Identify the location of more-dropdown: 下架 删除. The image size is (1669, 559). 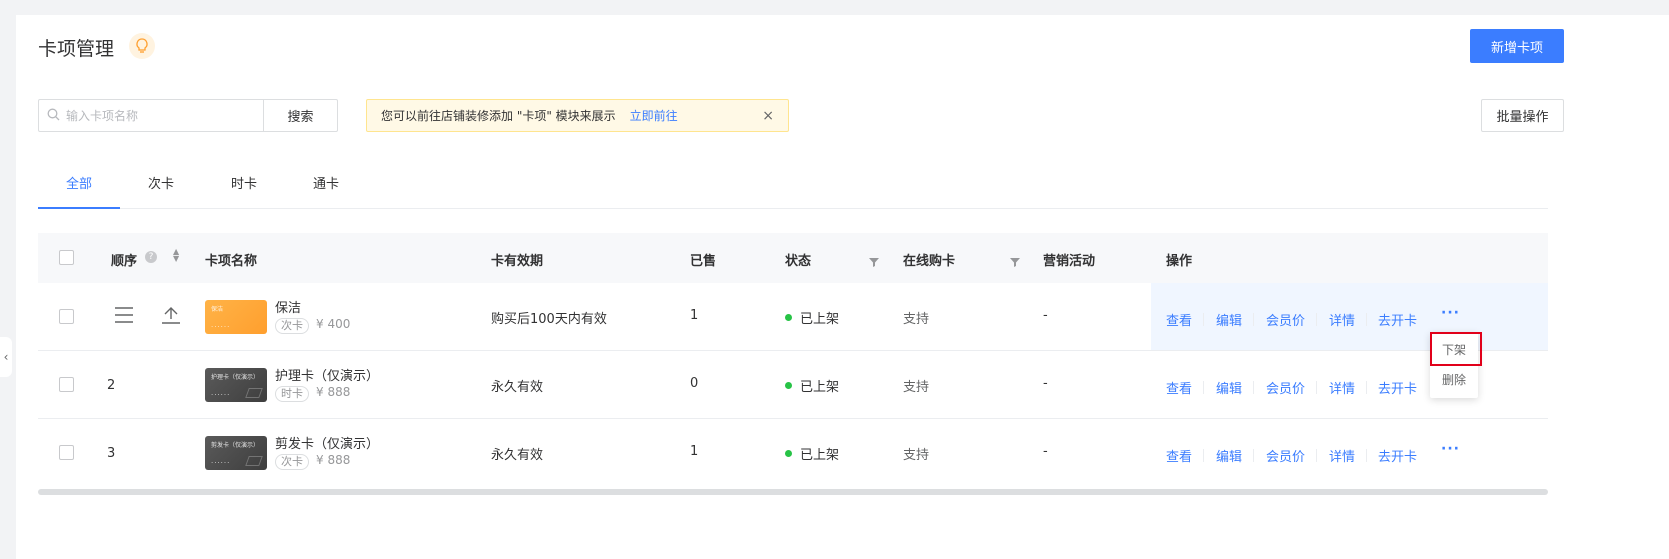
(1456, 365).